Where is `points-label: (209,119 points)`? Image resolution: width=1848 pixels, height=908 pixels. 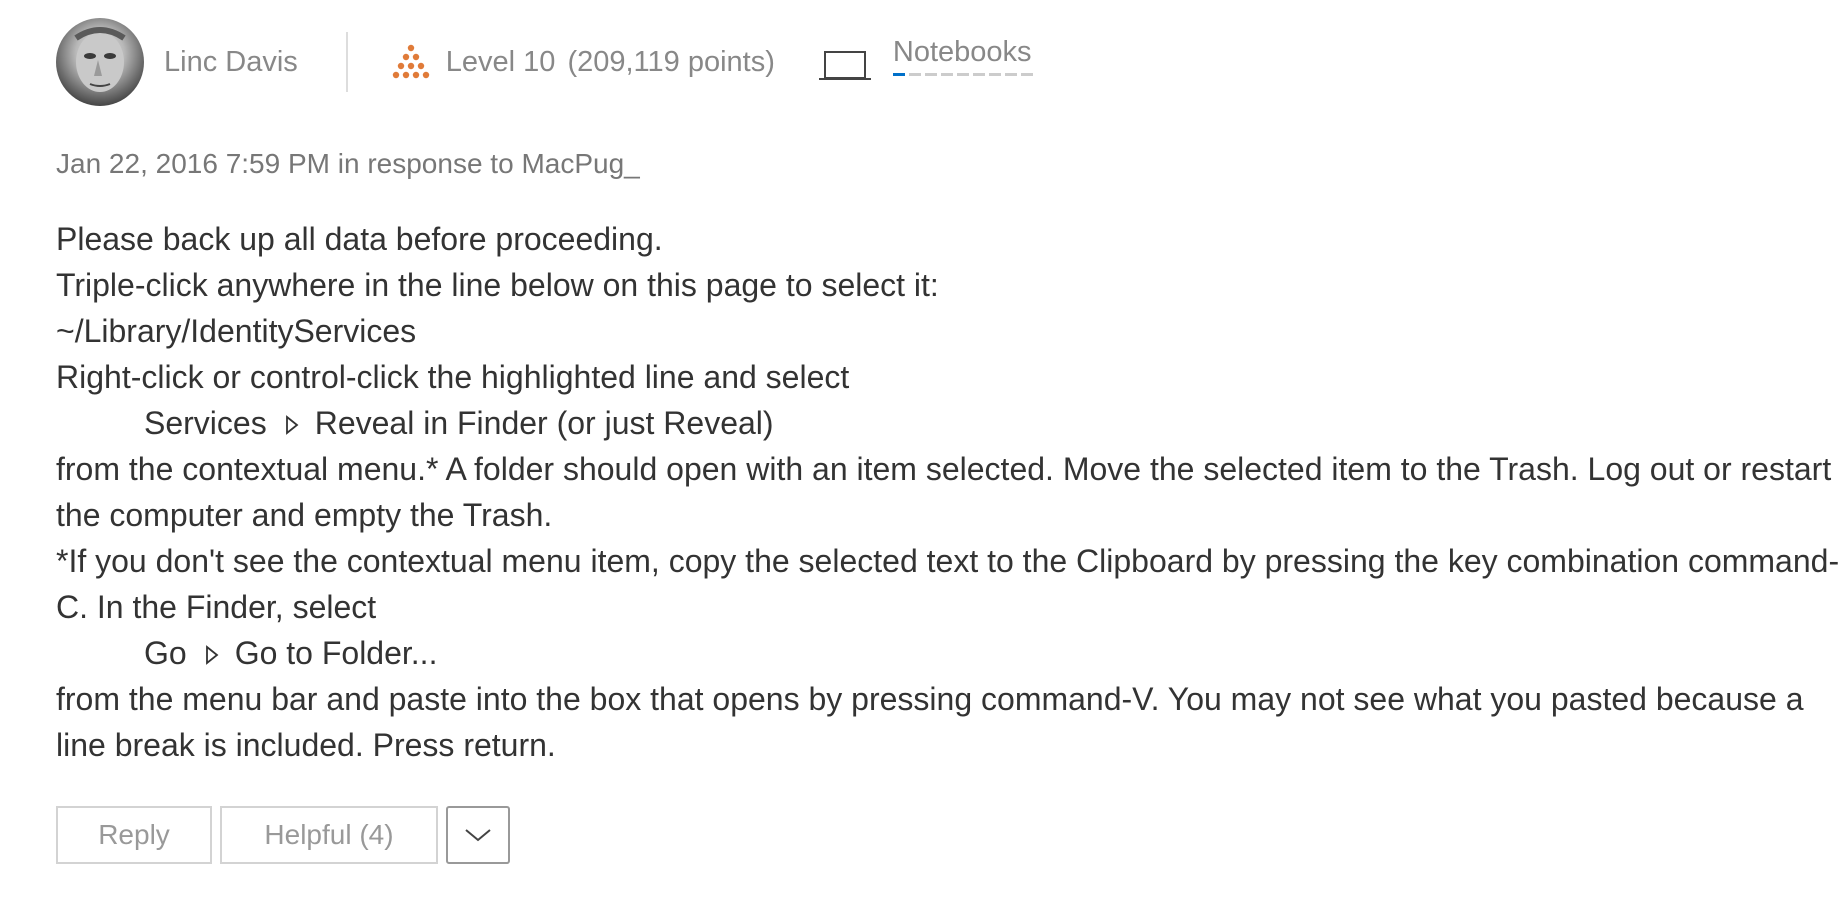
points-label: (209,119 points) is located at coordinates (671, 61).